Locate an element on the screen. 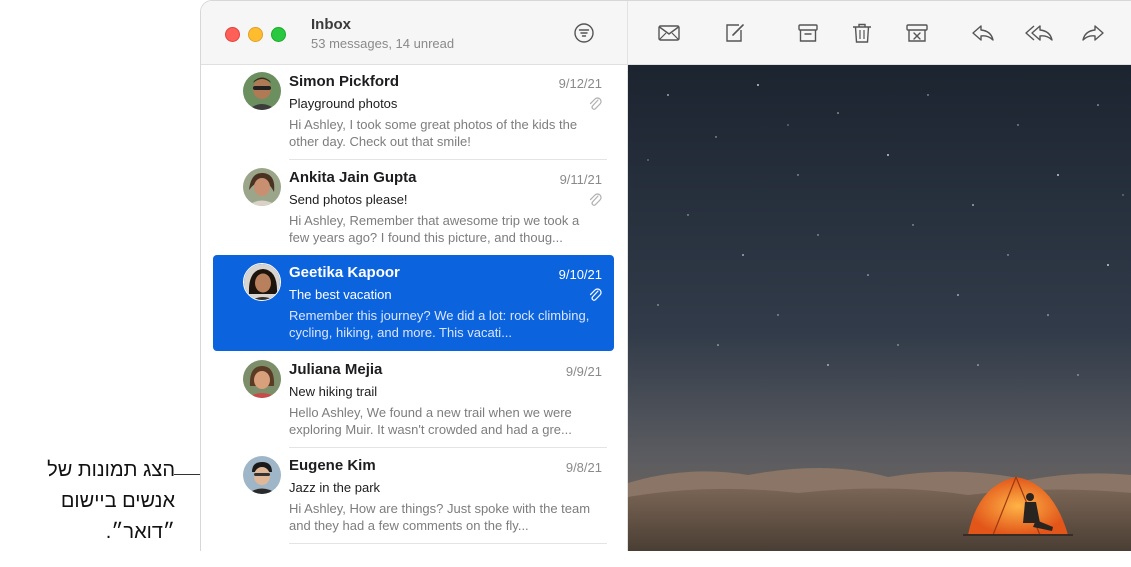 The width and height of the screenshot is (1131, 567). mailbox-subtitle: 53 messages, 14 unread is located at coordinates (383, 43).